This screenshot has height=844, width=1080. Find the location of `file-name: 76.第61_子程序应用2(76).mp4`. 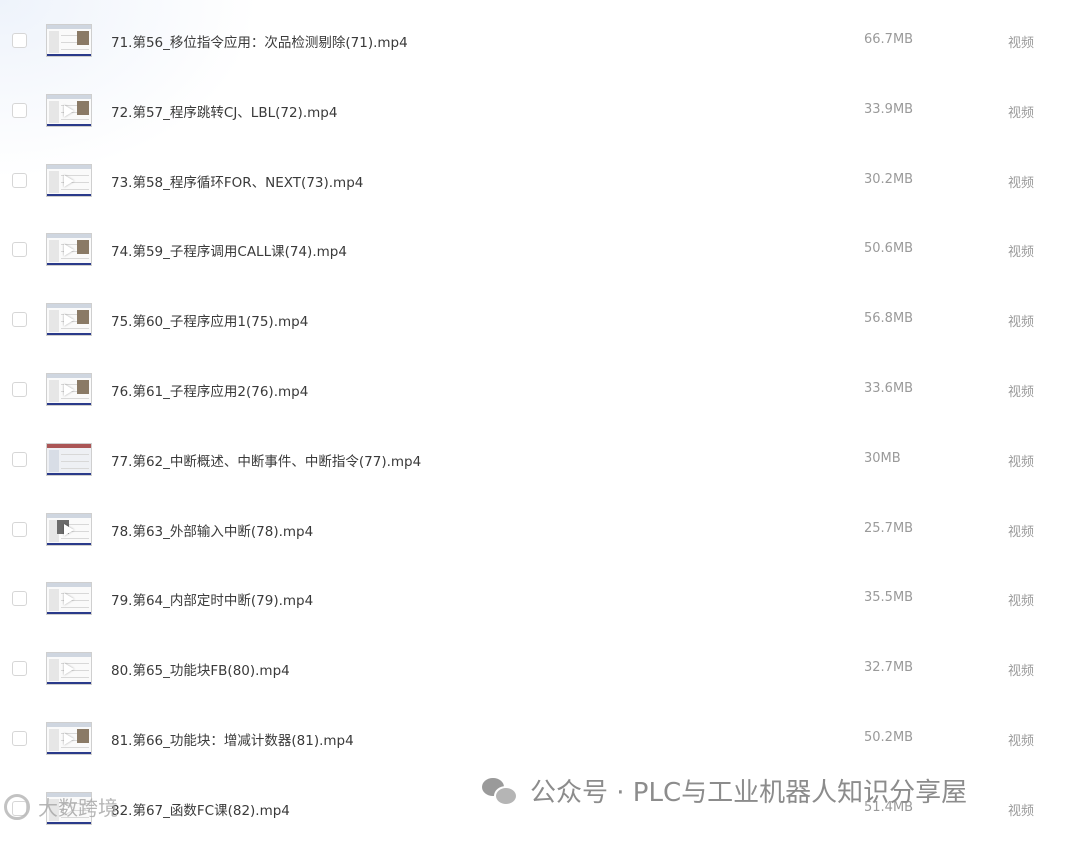

file-name: 76.第61_子程序应用2(76).mp4 is located at coordinates (209, 390).